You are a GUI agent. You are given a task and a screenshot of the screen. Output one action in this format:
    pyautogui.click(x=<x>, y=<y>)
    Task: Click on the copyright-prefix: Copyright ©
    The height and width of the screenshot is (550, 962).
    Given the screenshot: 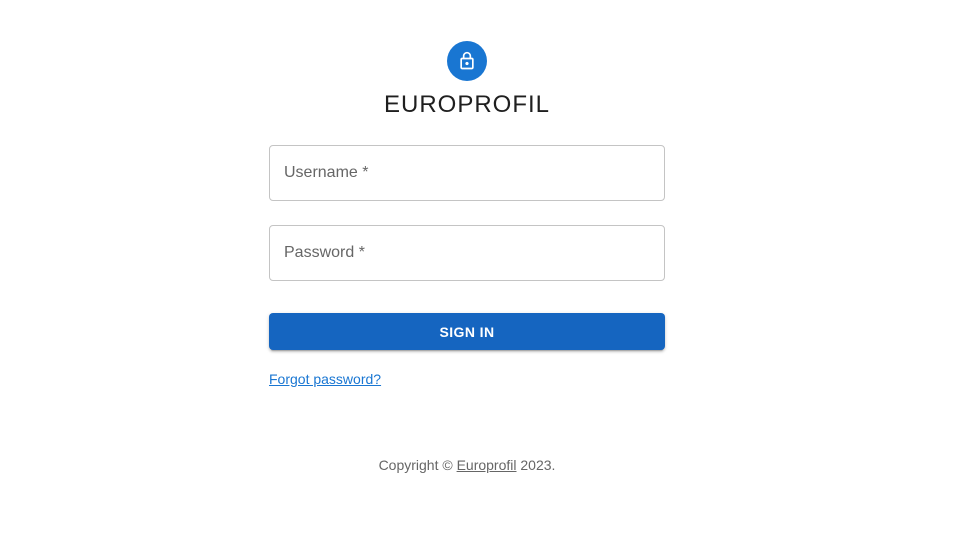 What is the action you would take?
    pyautogui.click(x=417, y=465)
    